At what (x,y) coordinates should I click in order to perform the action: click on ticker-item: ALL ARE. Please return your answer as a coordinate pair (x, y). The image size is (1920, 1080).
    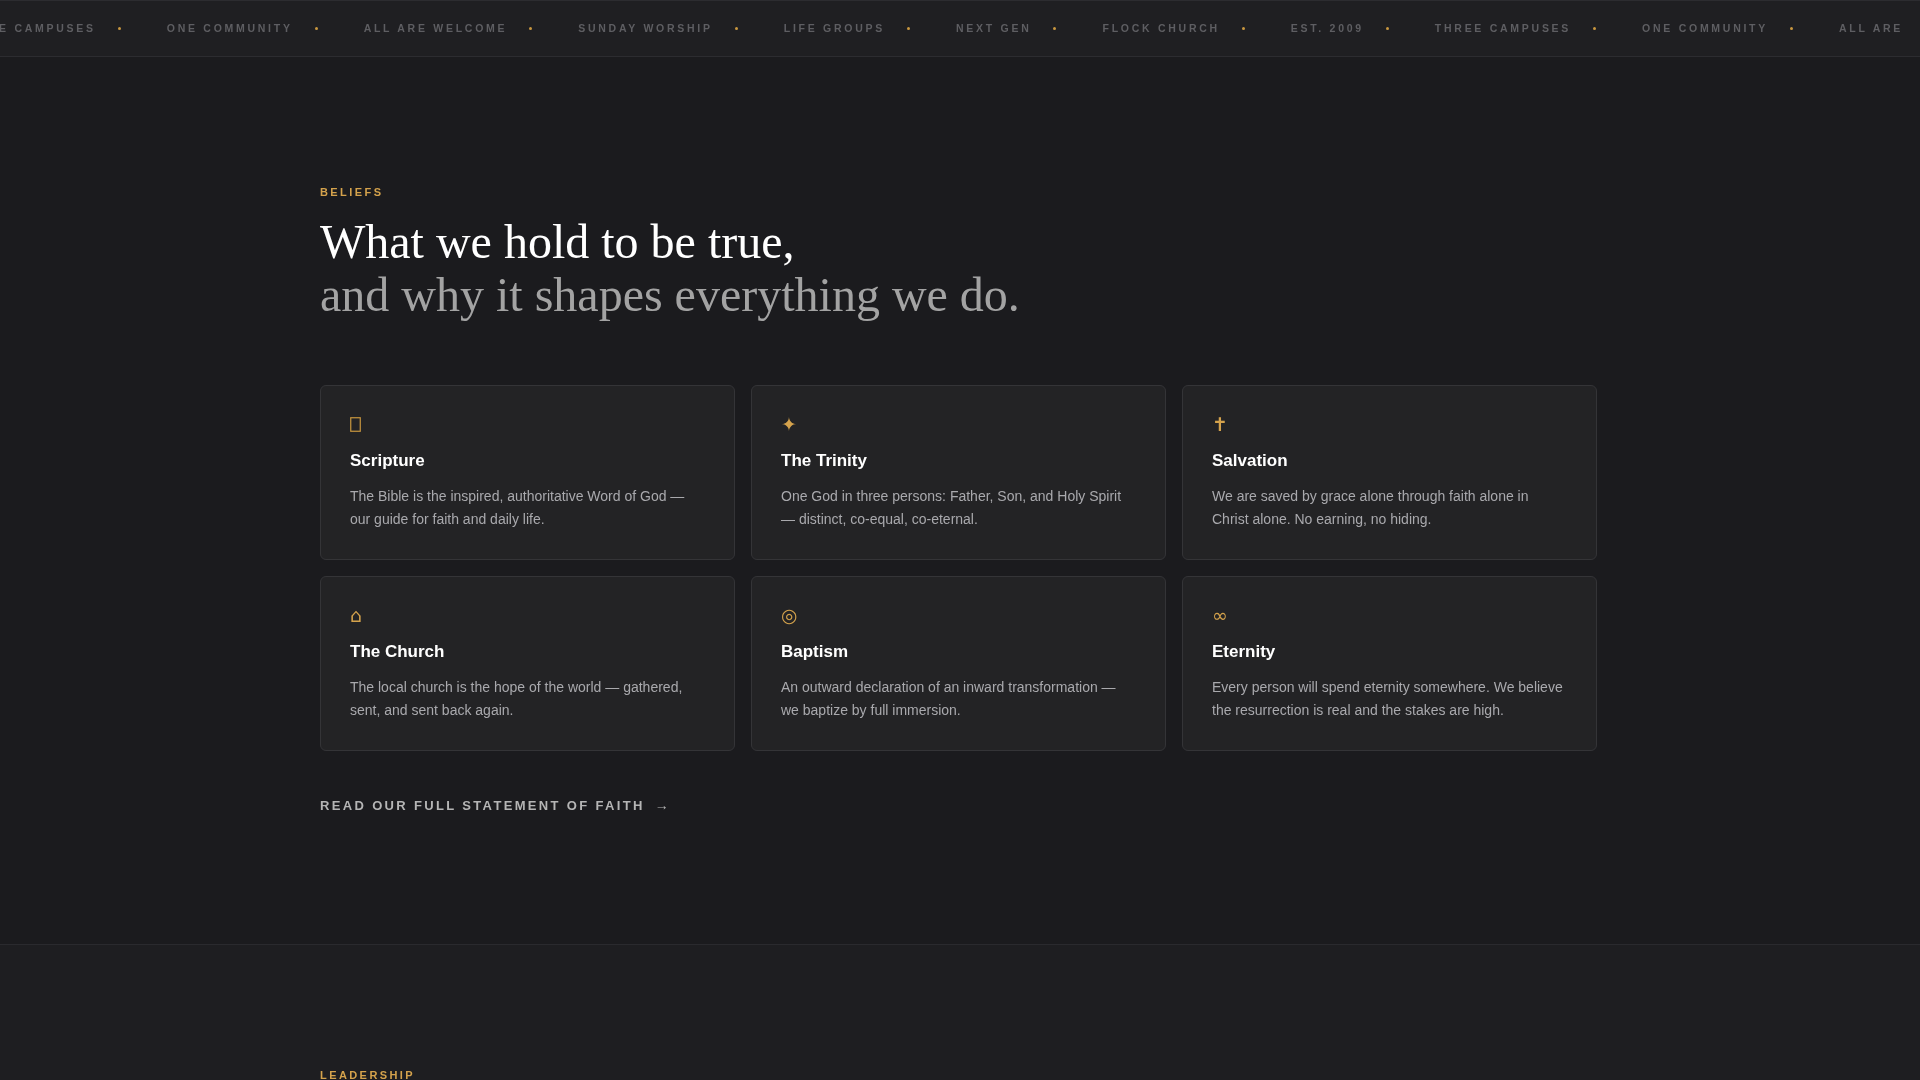
    Looking at the image, I should click on (1871, 28).